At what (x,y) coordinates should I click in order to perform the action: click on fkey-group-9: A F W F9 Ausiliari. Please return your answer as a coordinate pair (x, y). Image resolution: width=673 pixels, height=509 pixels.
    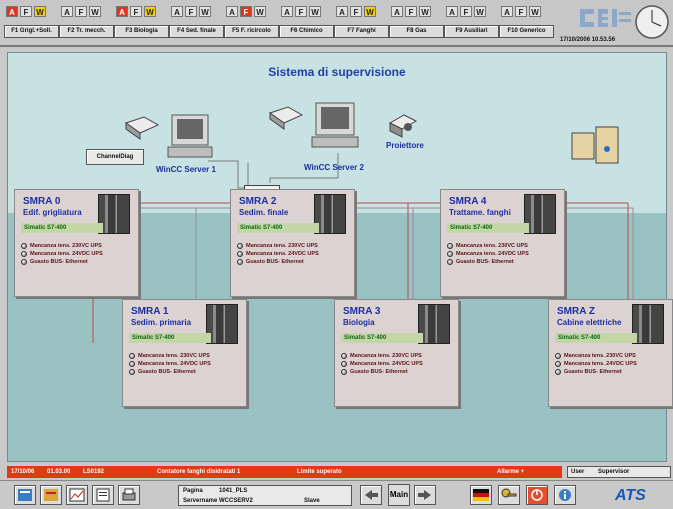
    Looking at the image, I should click on (471, 23).